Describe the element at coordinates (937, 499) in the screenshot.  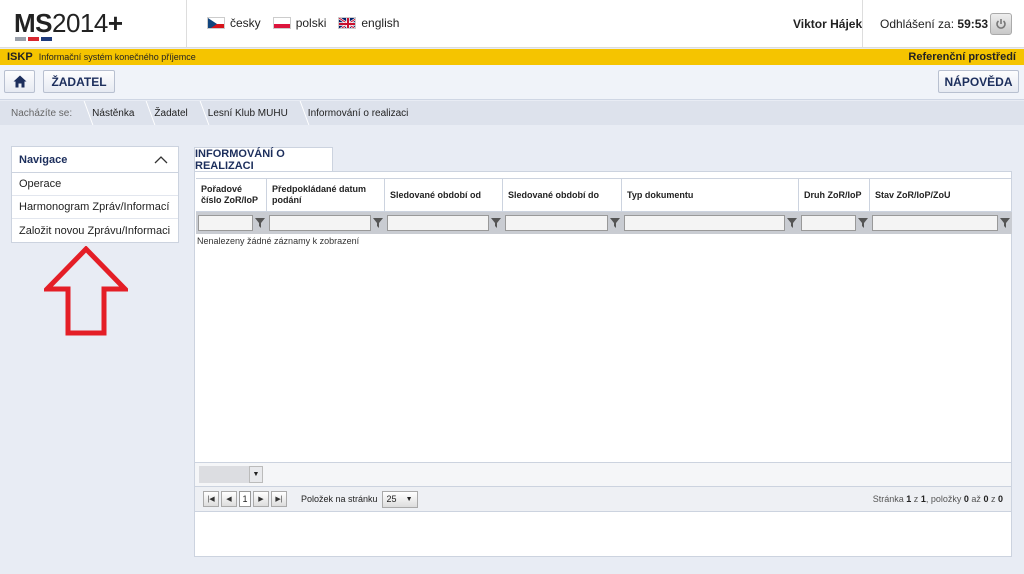
I see `pagination-info: Stránka 1 z 1, položky 0 až 0 z 0` at that location.